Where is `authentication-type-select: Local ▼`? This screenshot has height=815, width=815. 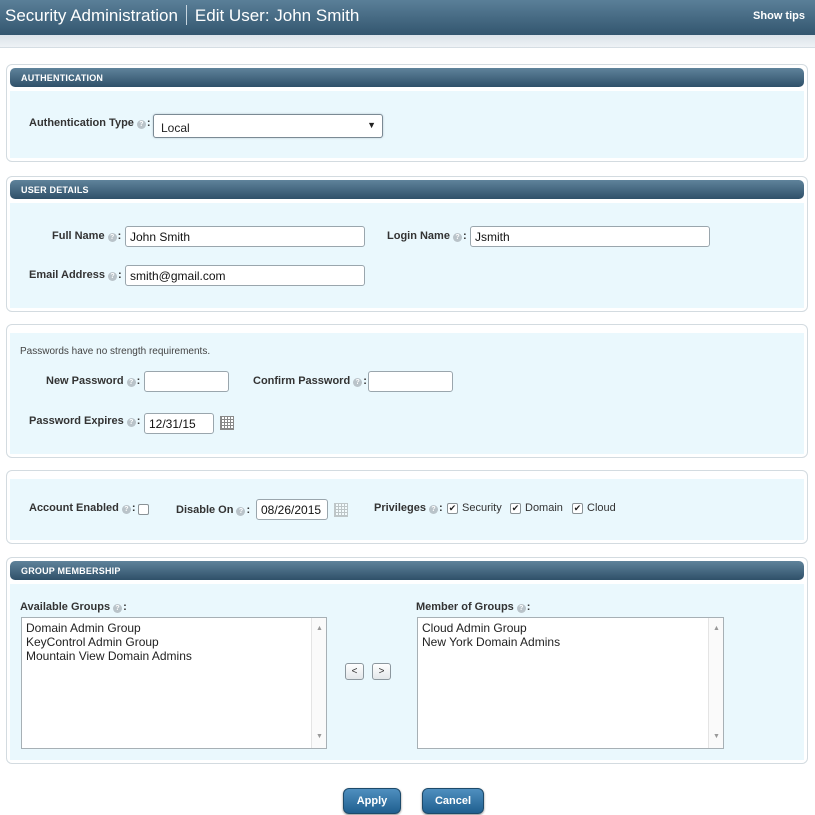 authentication-type-select: Local ▼ is located at coordinates (268, 126).